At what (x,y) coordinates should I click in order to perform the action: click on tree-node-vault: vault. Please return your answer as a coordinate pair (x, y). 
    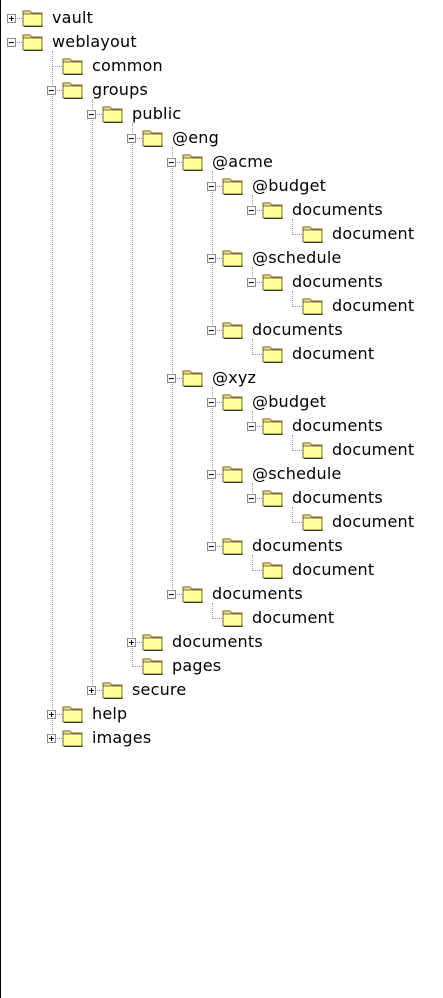
    Looking at the image, I should click on (221, 19).